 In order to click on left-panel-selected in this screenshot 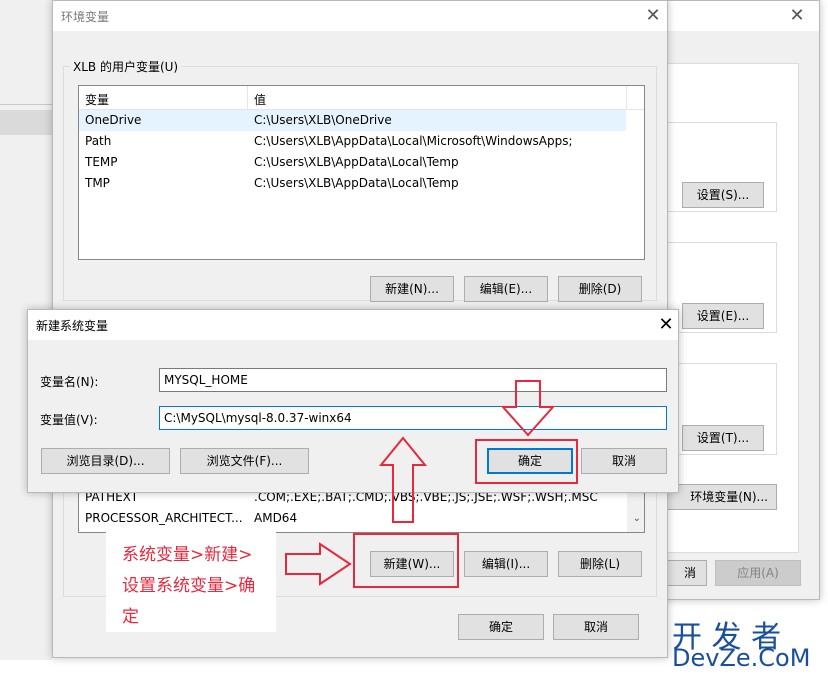, I will do `click(26, 122)`.